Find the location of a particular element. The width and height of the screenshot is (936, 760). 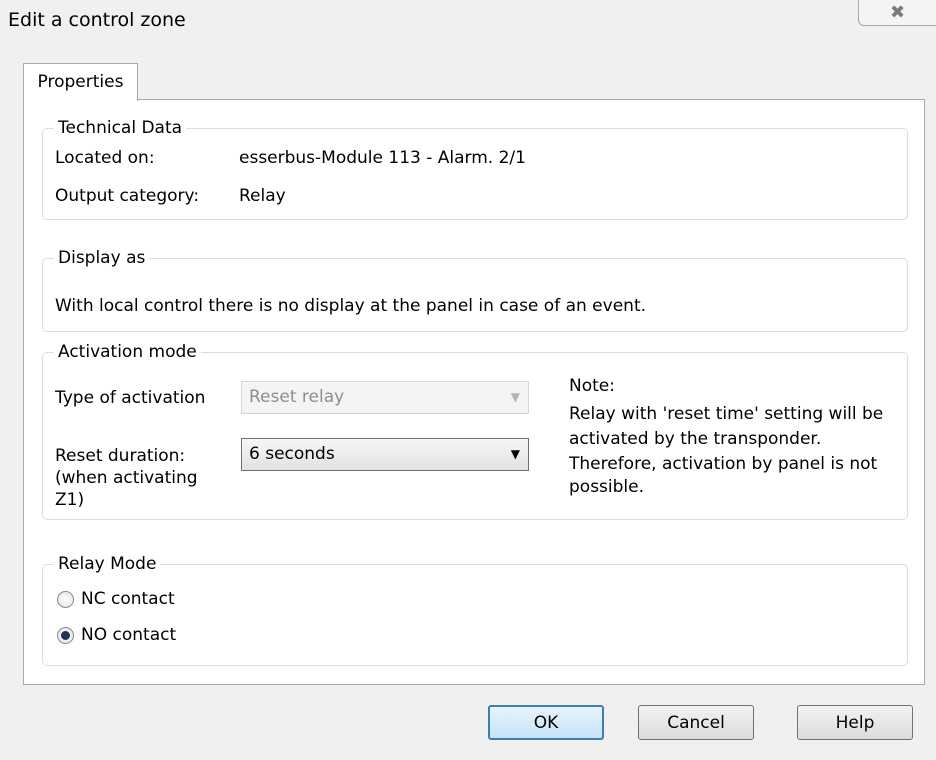

dialog-title: Edit a control zone is located at coordinates (97, 20).